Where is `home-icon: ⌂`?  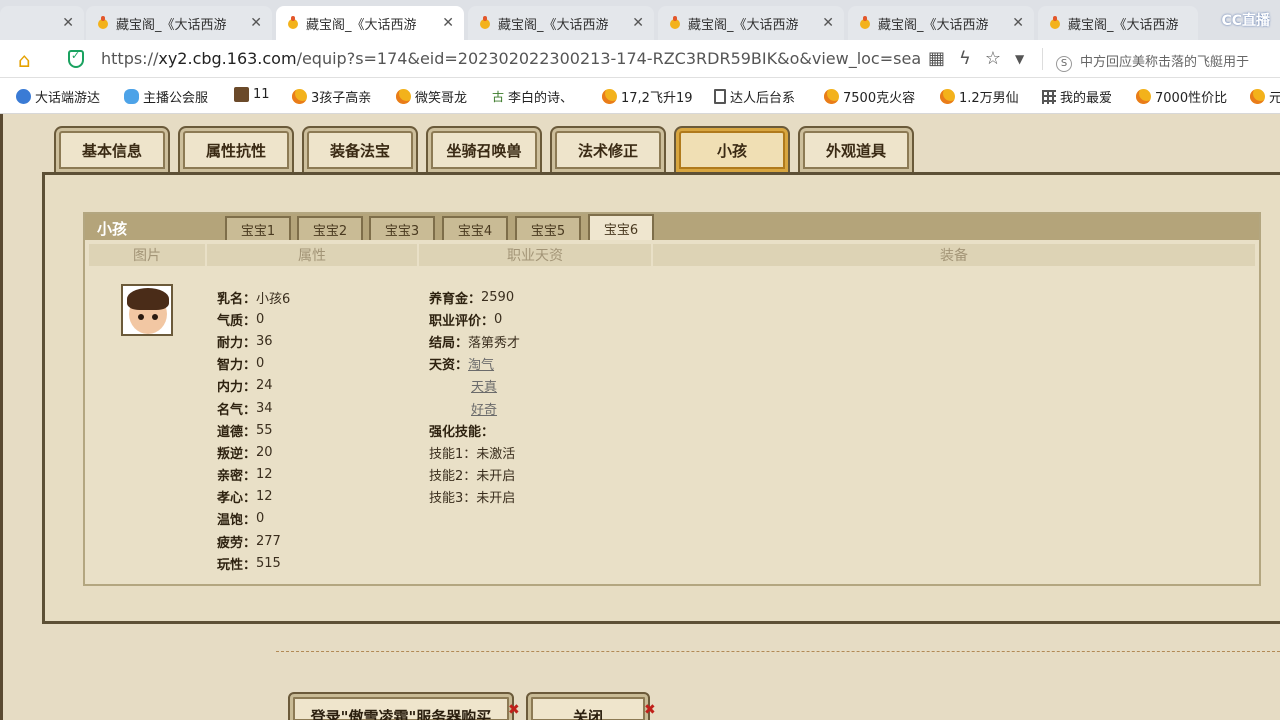 home-icon: ⌂ is located at coordinates (24, 60).